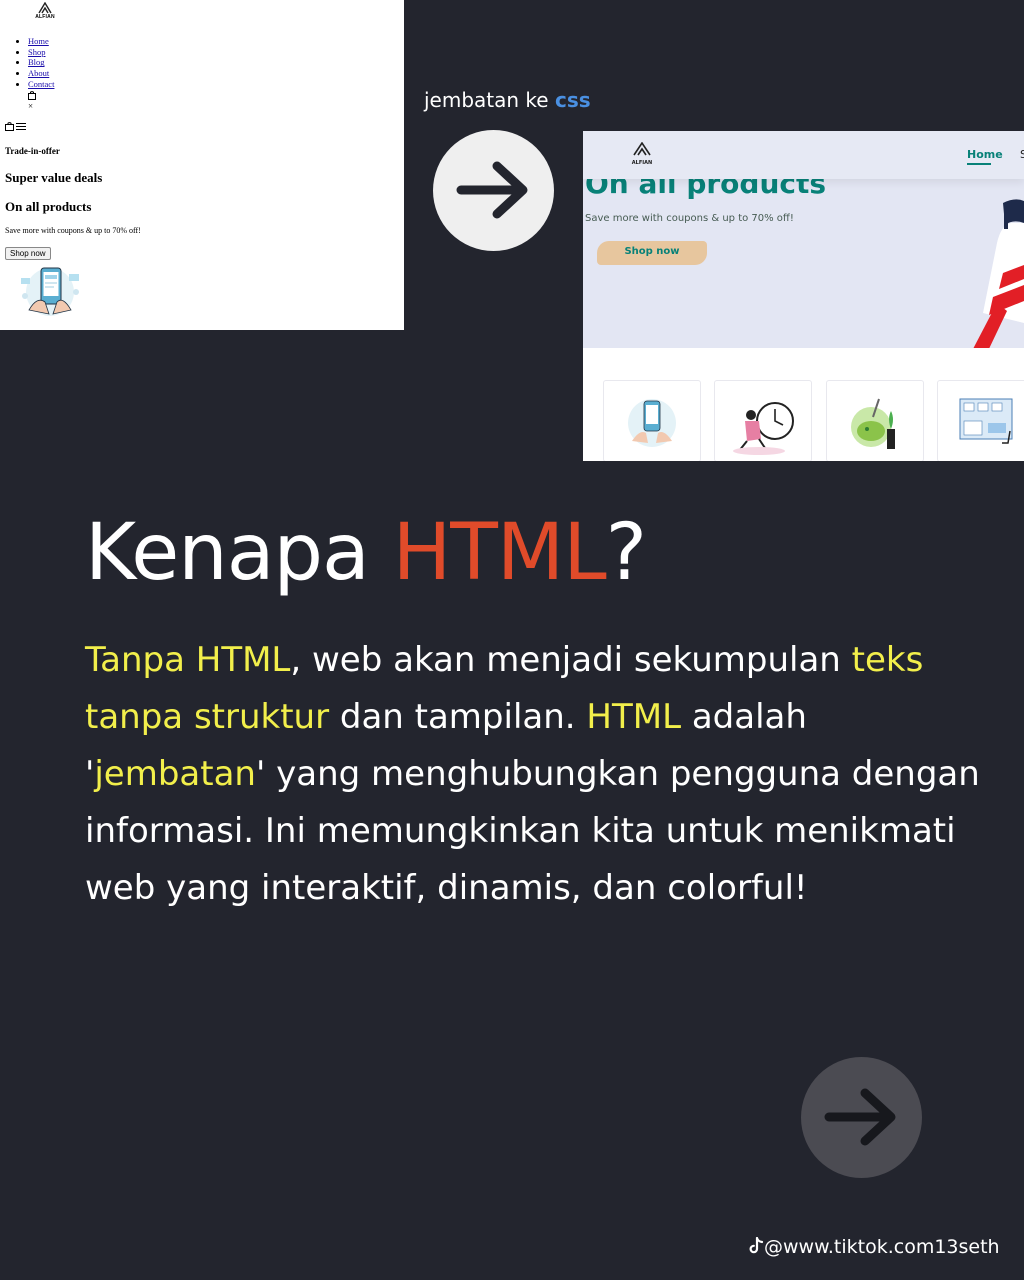  Describe the element at coordinates (21, 126) in the screenshot. I see `menu-icon` at that location.